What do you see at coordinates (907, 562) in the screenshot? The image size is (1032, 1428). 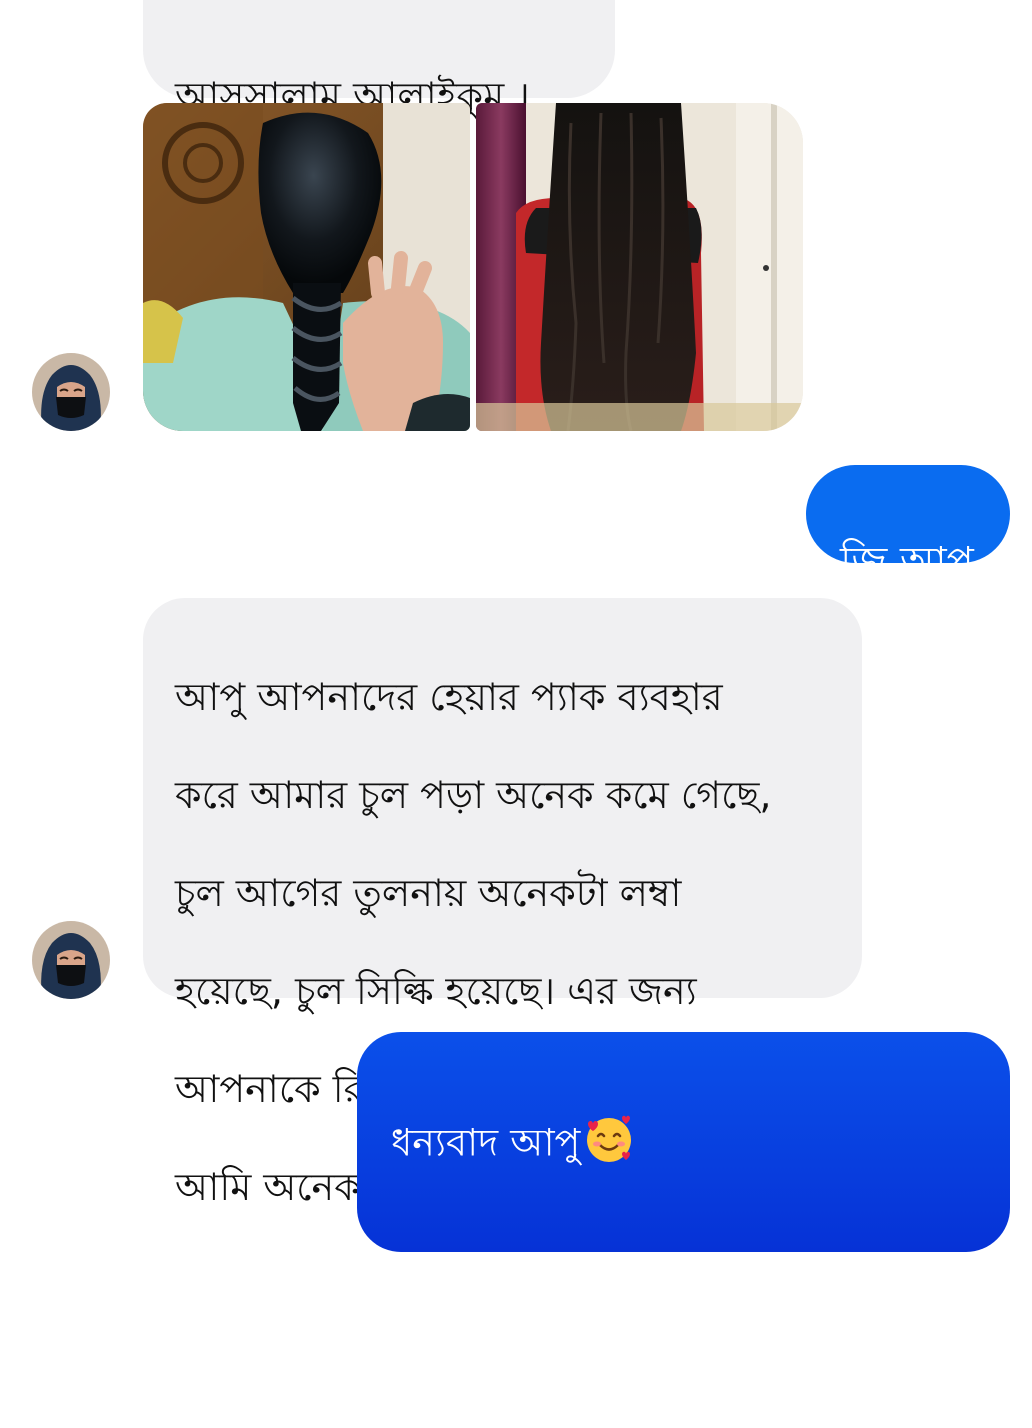 I see `message-text: জি আপু` at bounding box center [907, 562].